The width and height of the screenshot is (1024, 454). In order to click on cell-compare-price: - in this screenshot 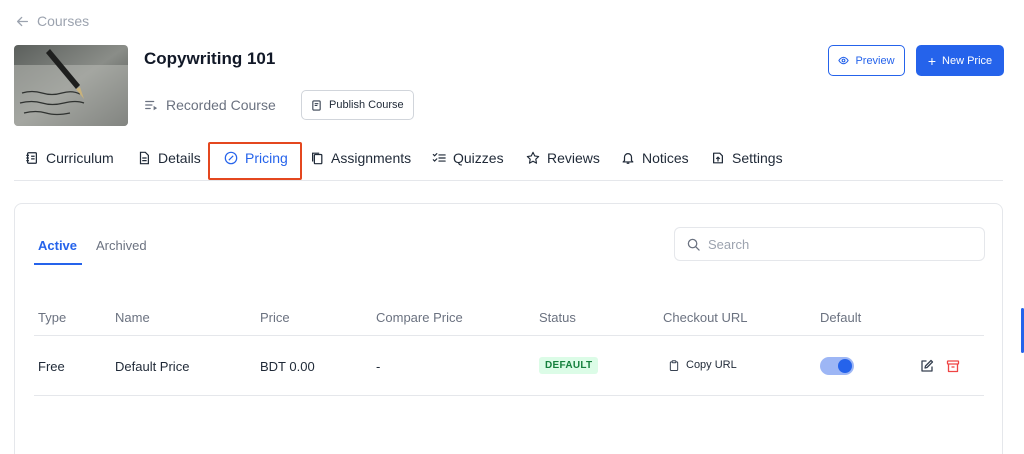, I will do `click(378, 366)`.